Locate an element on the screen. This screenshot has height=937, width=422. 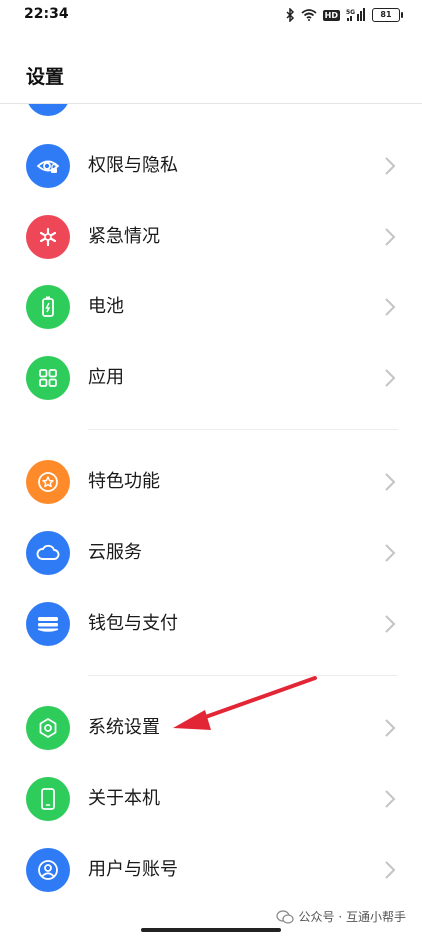
battery-indicator: 81 is located at coordinates (387, 15).